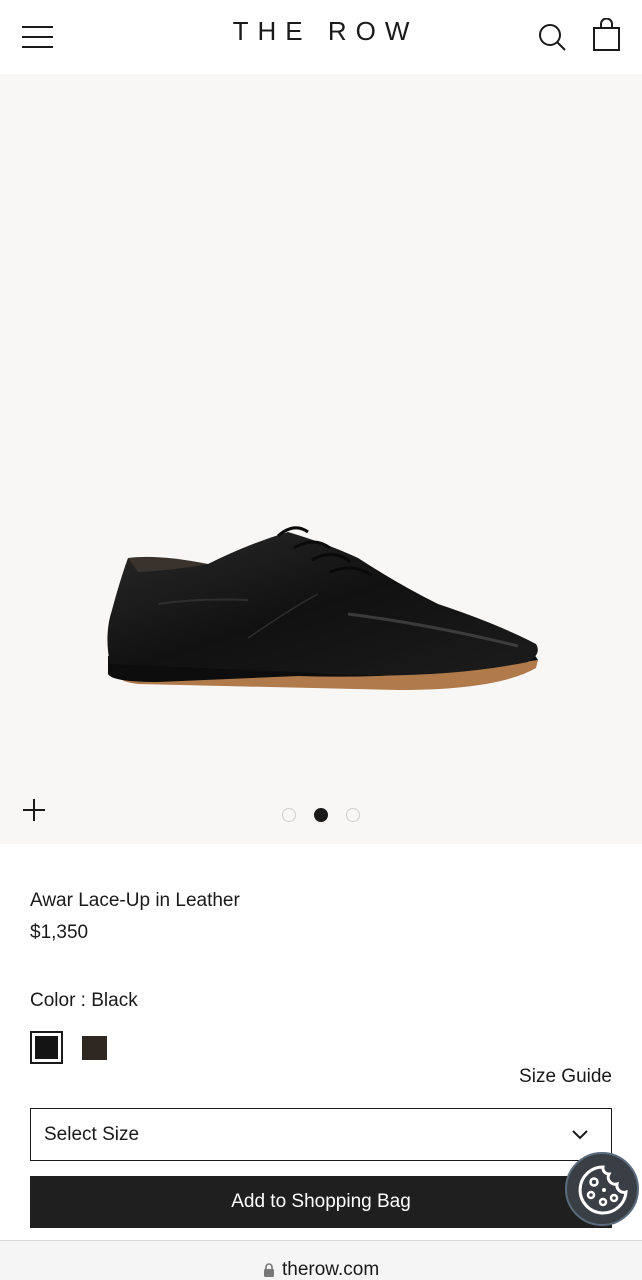 Image resolution: width=642 pixels, height=1280 pixels. Describe the element at coordinates (59, 932) in the screenshot. I see `product-price: $1,350` at that location.